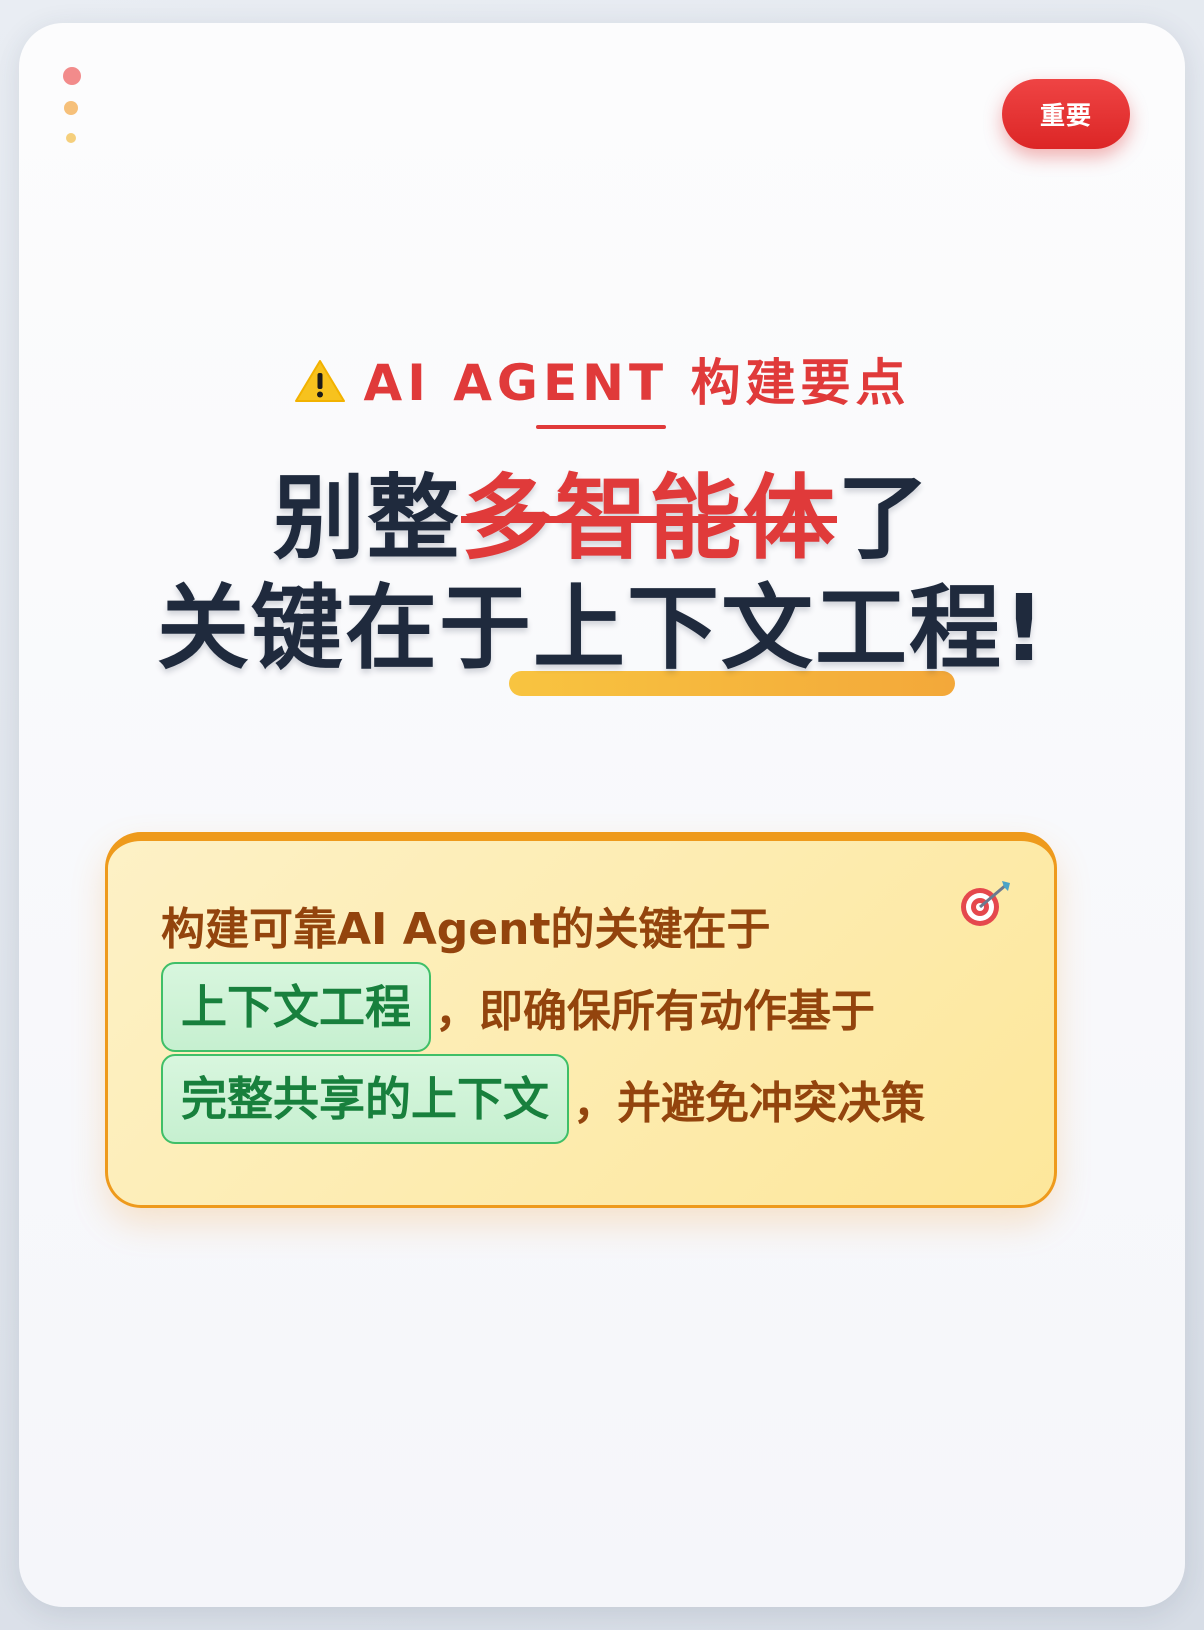  What do you see at coordinates (466, 929) in the screenshot?
I see `note-line1-text: 构建可靠AI Agent的关键在于` at bounding box center [466, 929].